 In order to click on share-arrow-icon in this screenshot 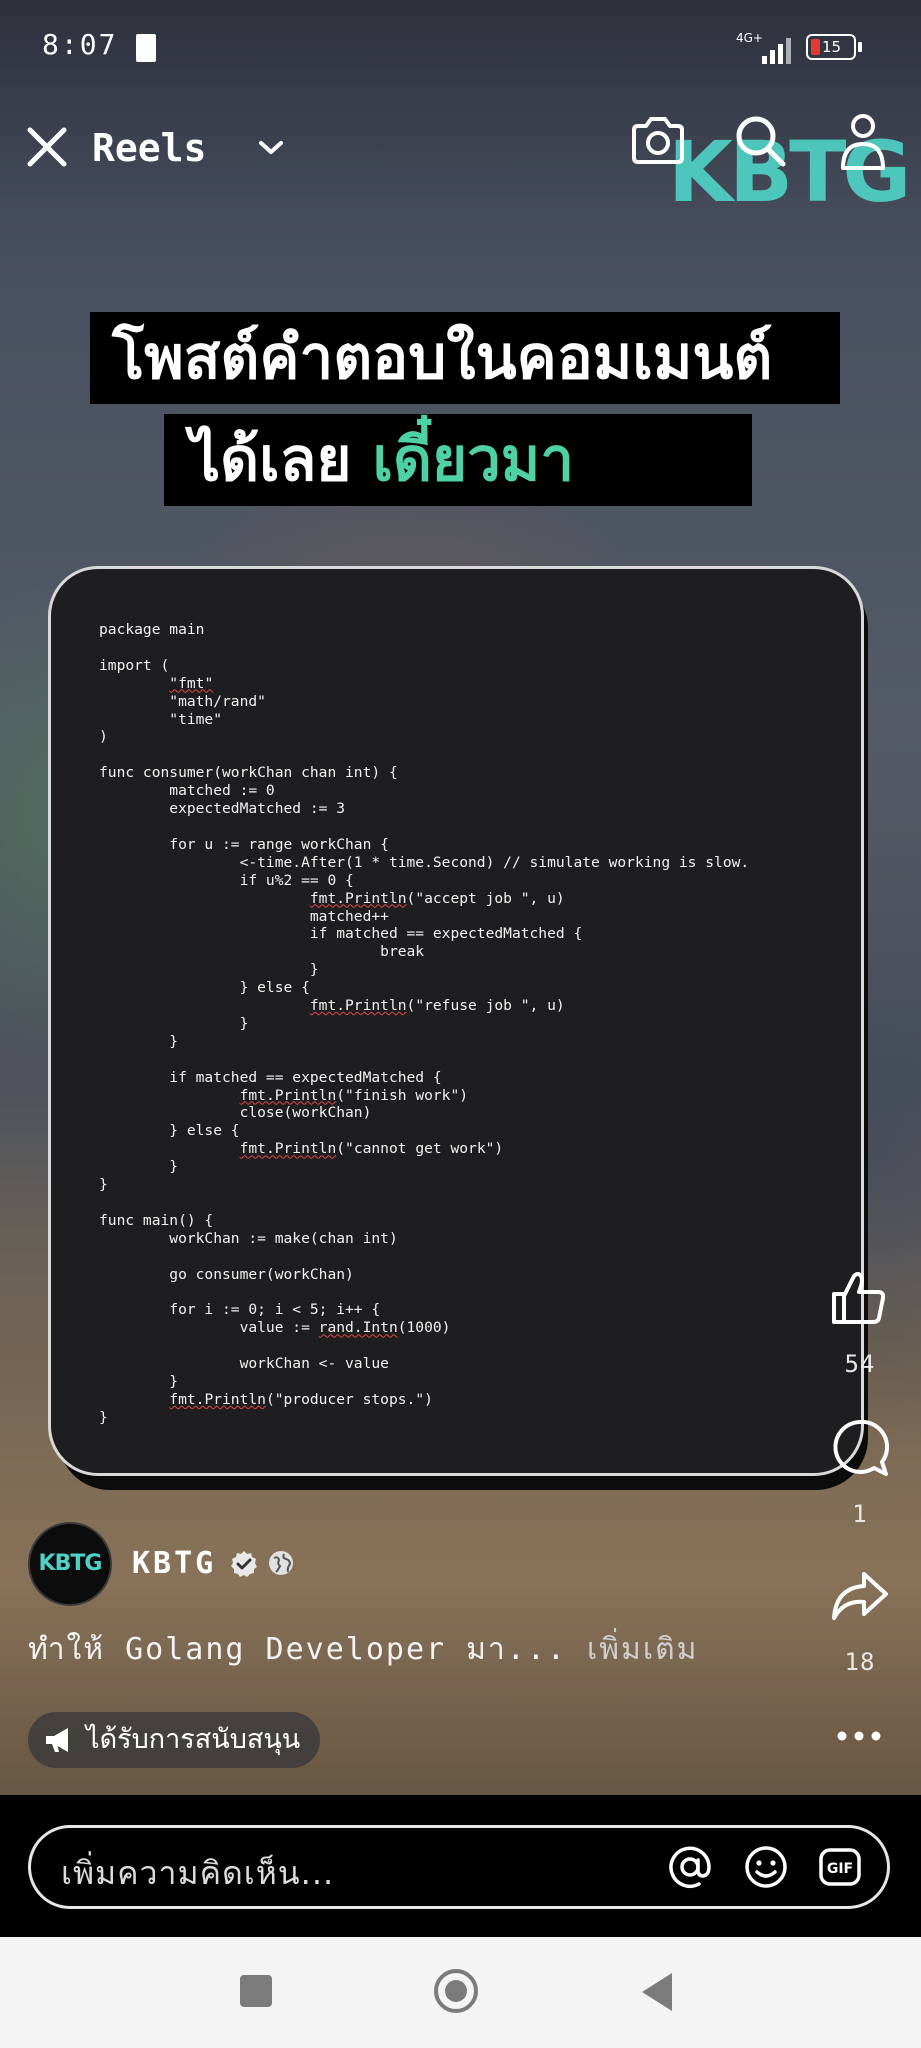, I will do `click(860, 1596)`.